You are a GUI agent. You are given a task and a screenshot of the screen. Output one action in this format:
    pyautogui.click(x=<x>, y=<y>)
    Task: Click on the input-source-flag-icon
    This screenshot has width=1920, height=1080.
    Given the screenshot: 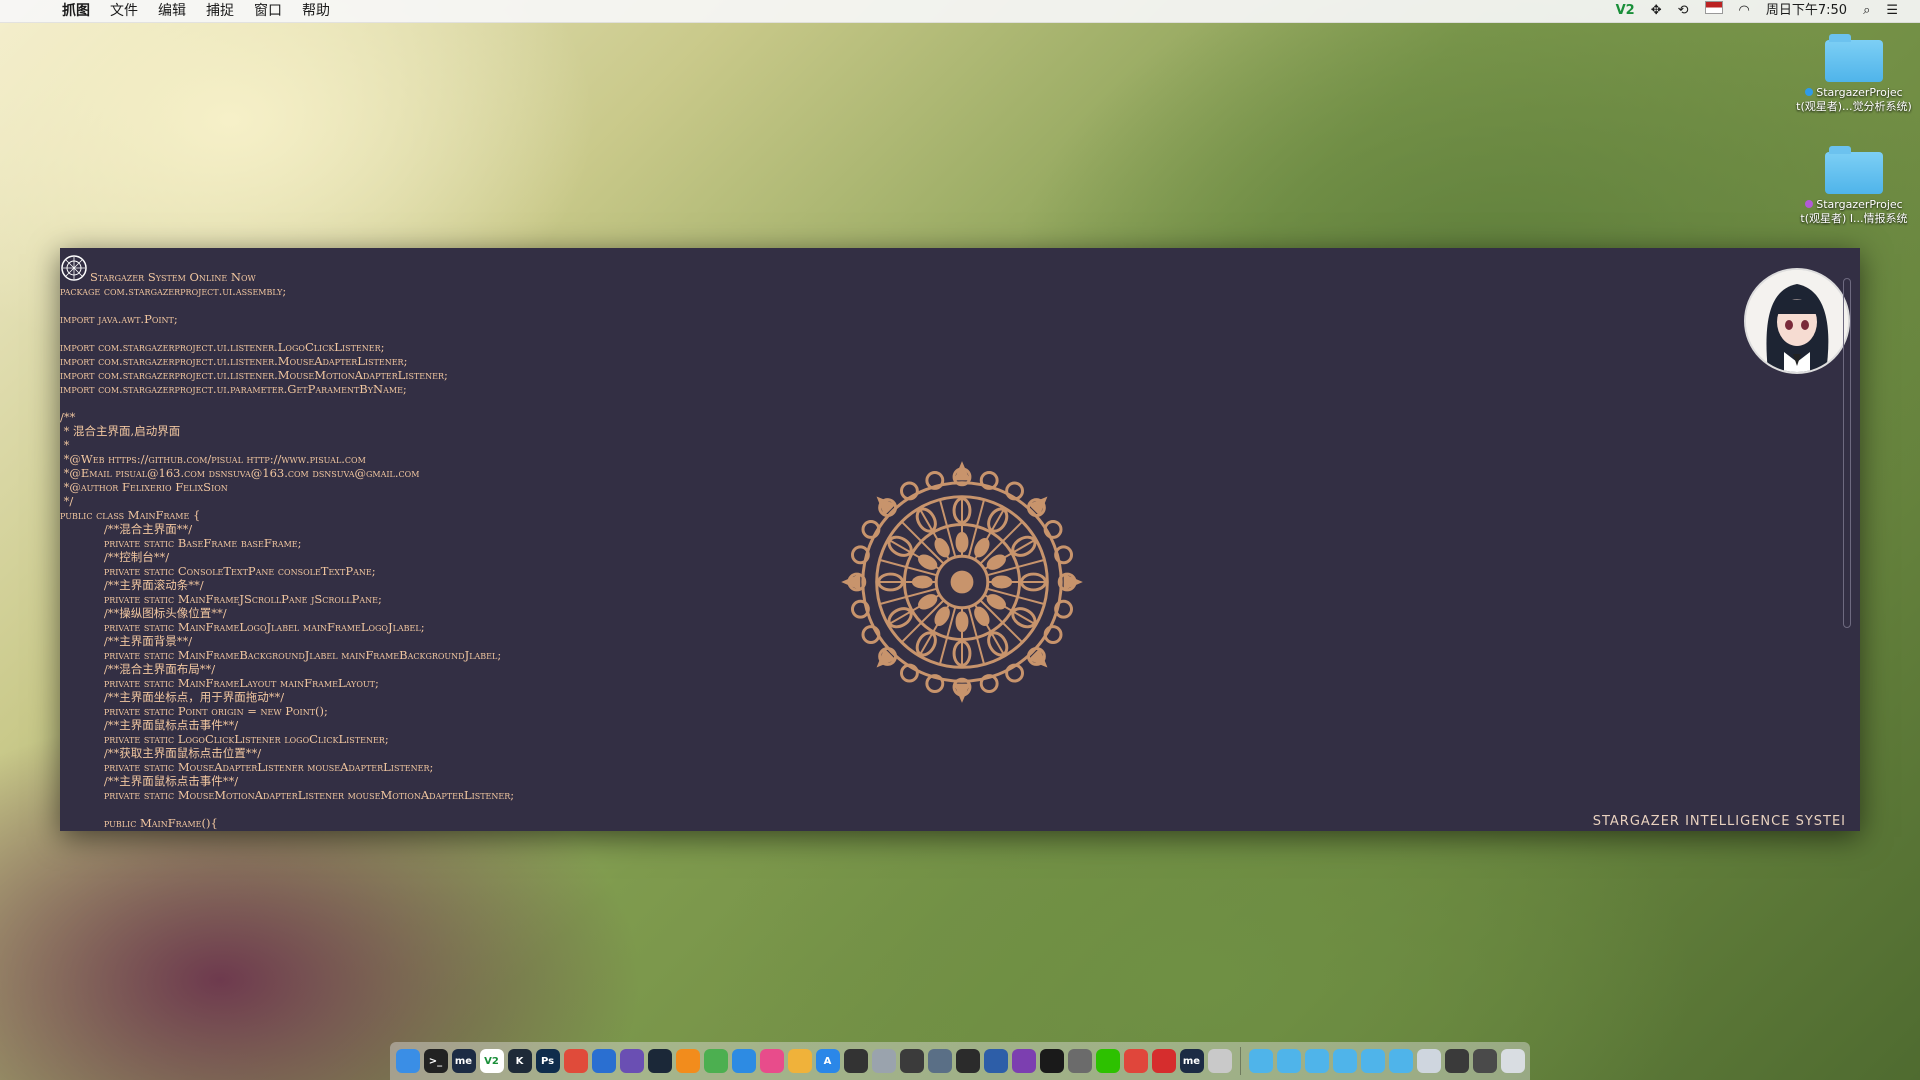 What is the action you would take?
    pyautogui.click(x=1713, y=11)
    